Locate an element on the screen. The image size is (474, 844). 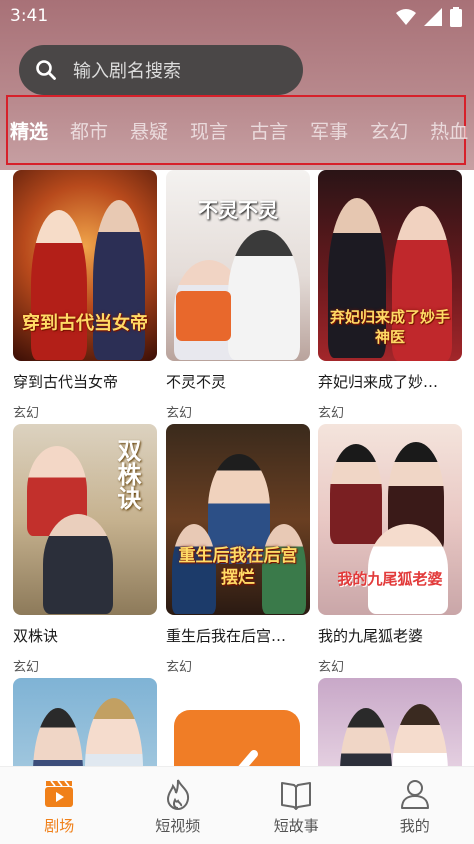
battery-icon is located at coordinates (456, 17).